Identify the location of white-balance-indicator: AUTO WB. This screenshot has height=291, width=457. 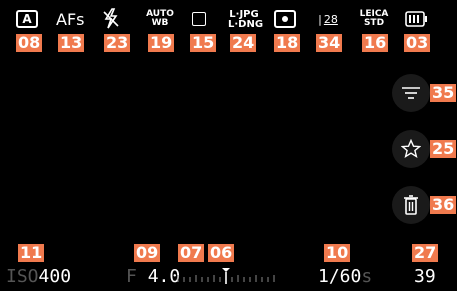
(160, 19).